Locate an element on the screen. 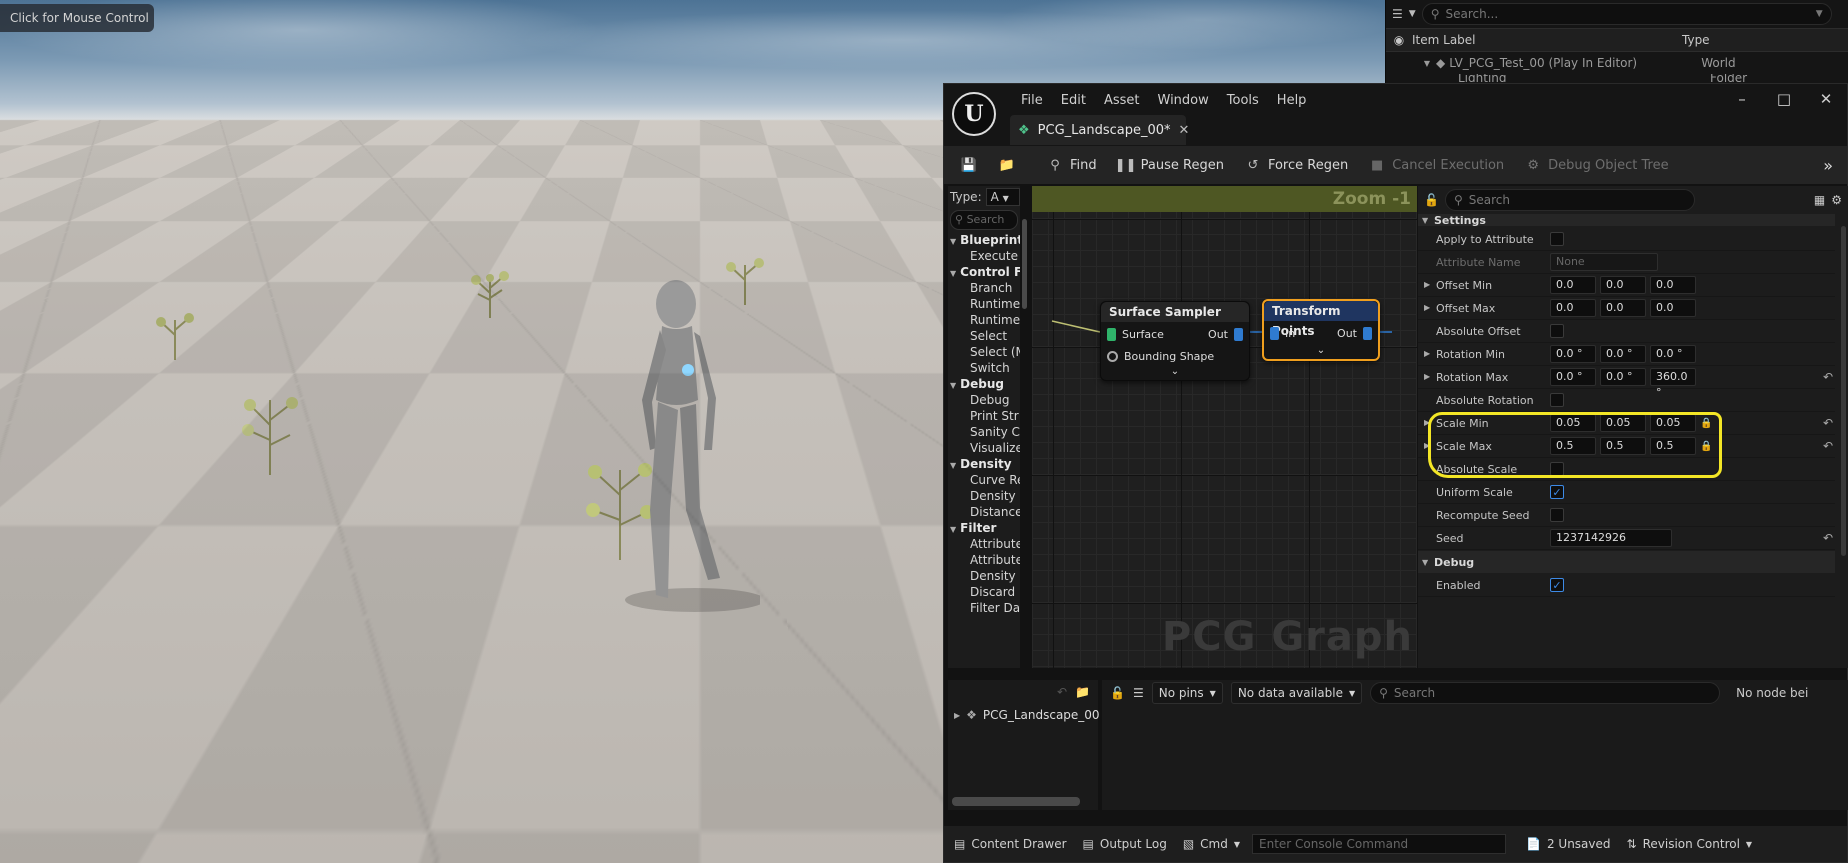  palette-category: Control Flow is located at coordinates (984, 272).